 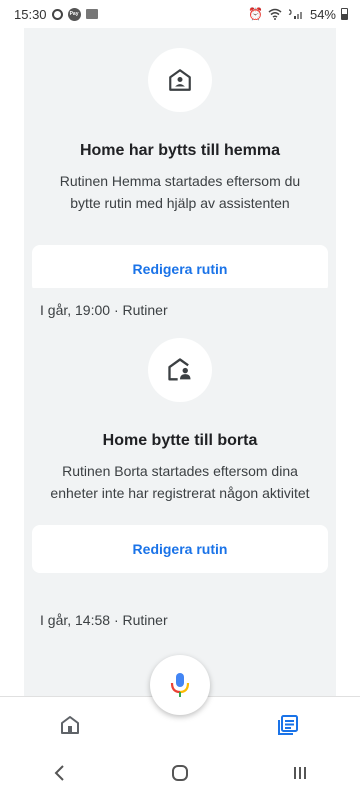 I want to click on system-navigation, so click(x=180, y=776).